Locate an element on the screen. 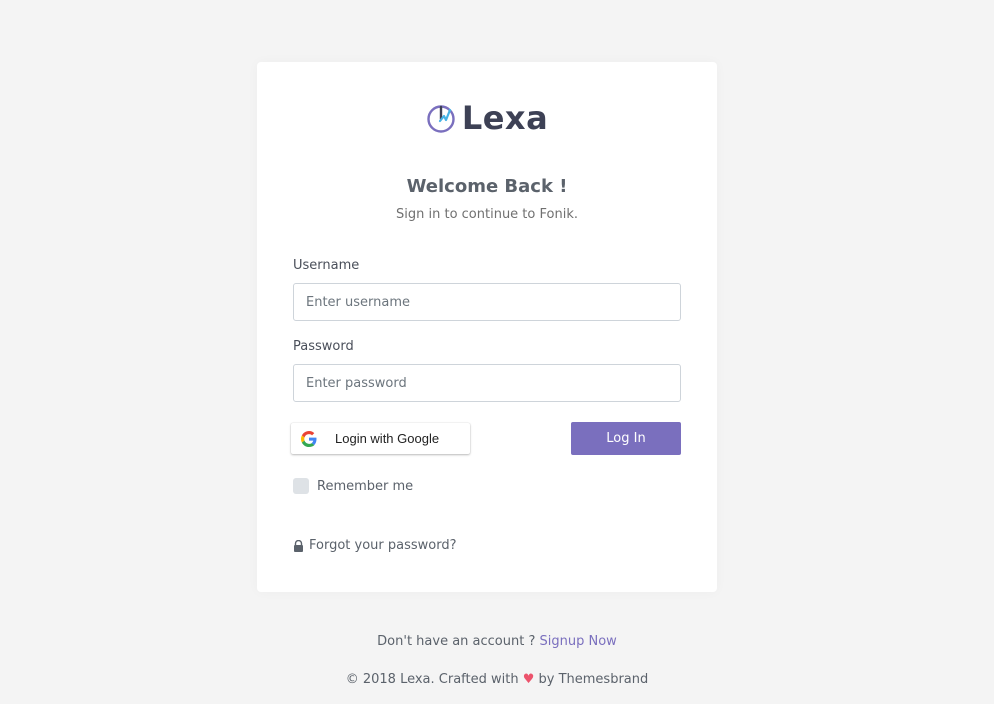  password-label: Password is located at coordinates (323, 346).